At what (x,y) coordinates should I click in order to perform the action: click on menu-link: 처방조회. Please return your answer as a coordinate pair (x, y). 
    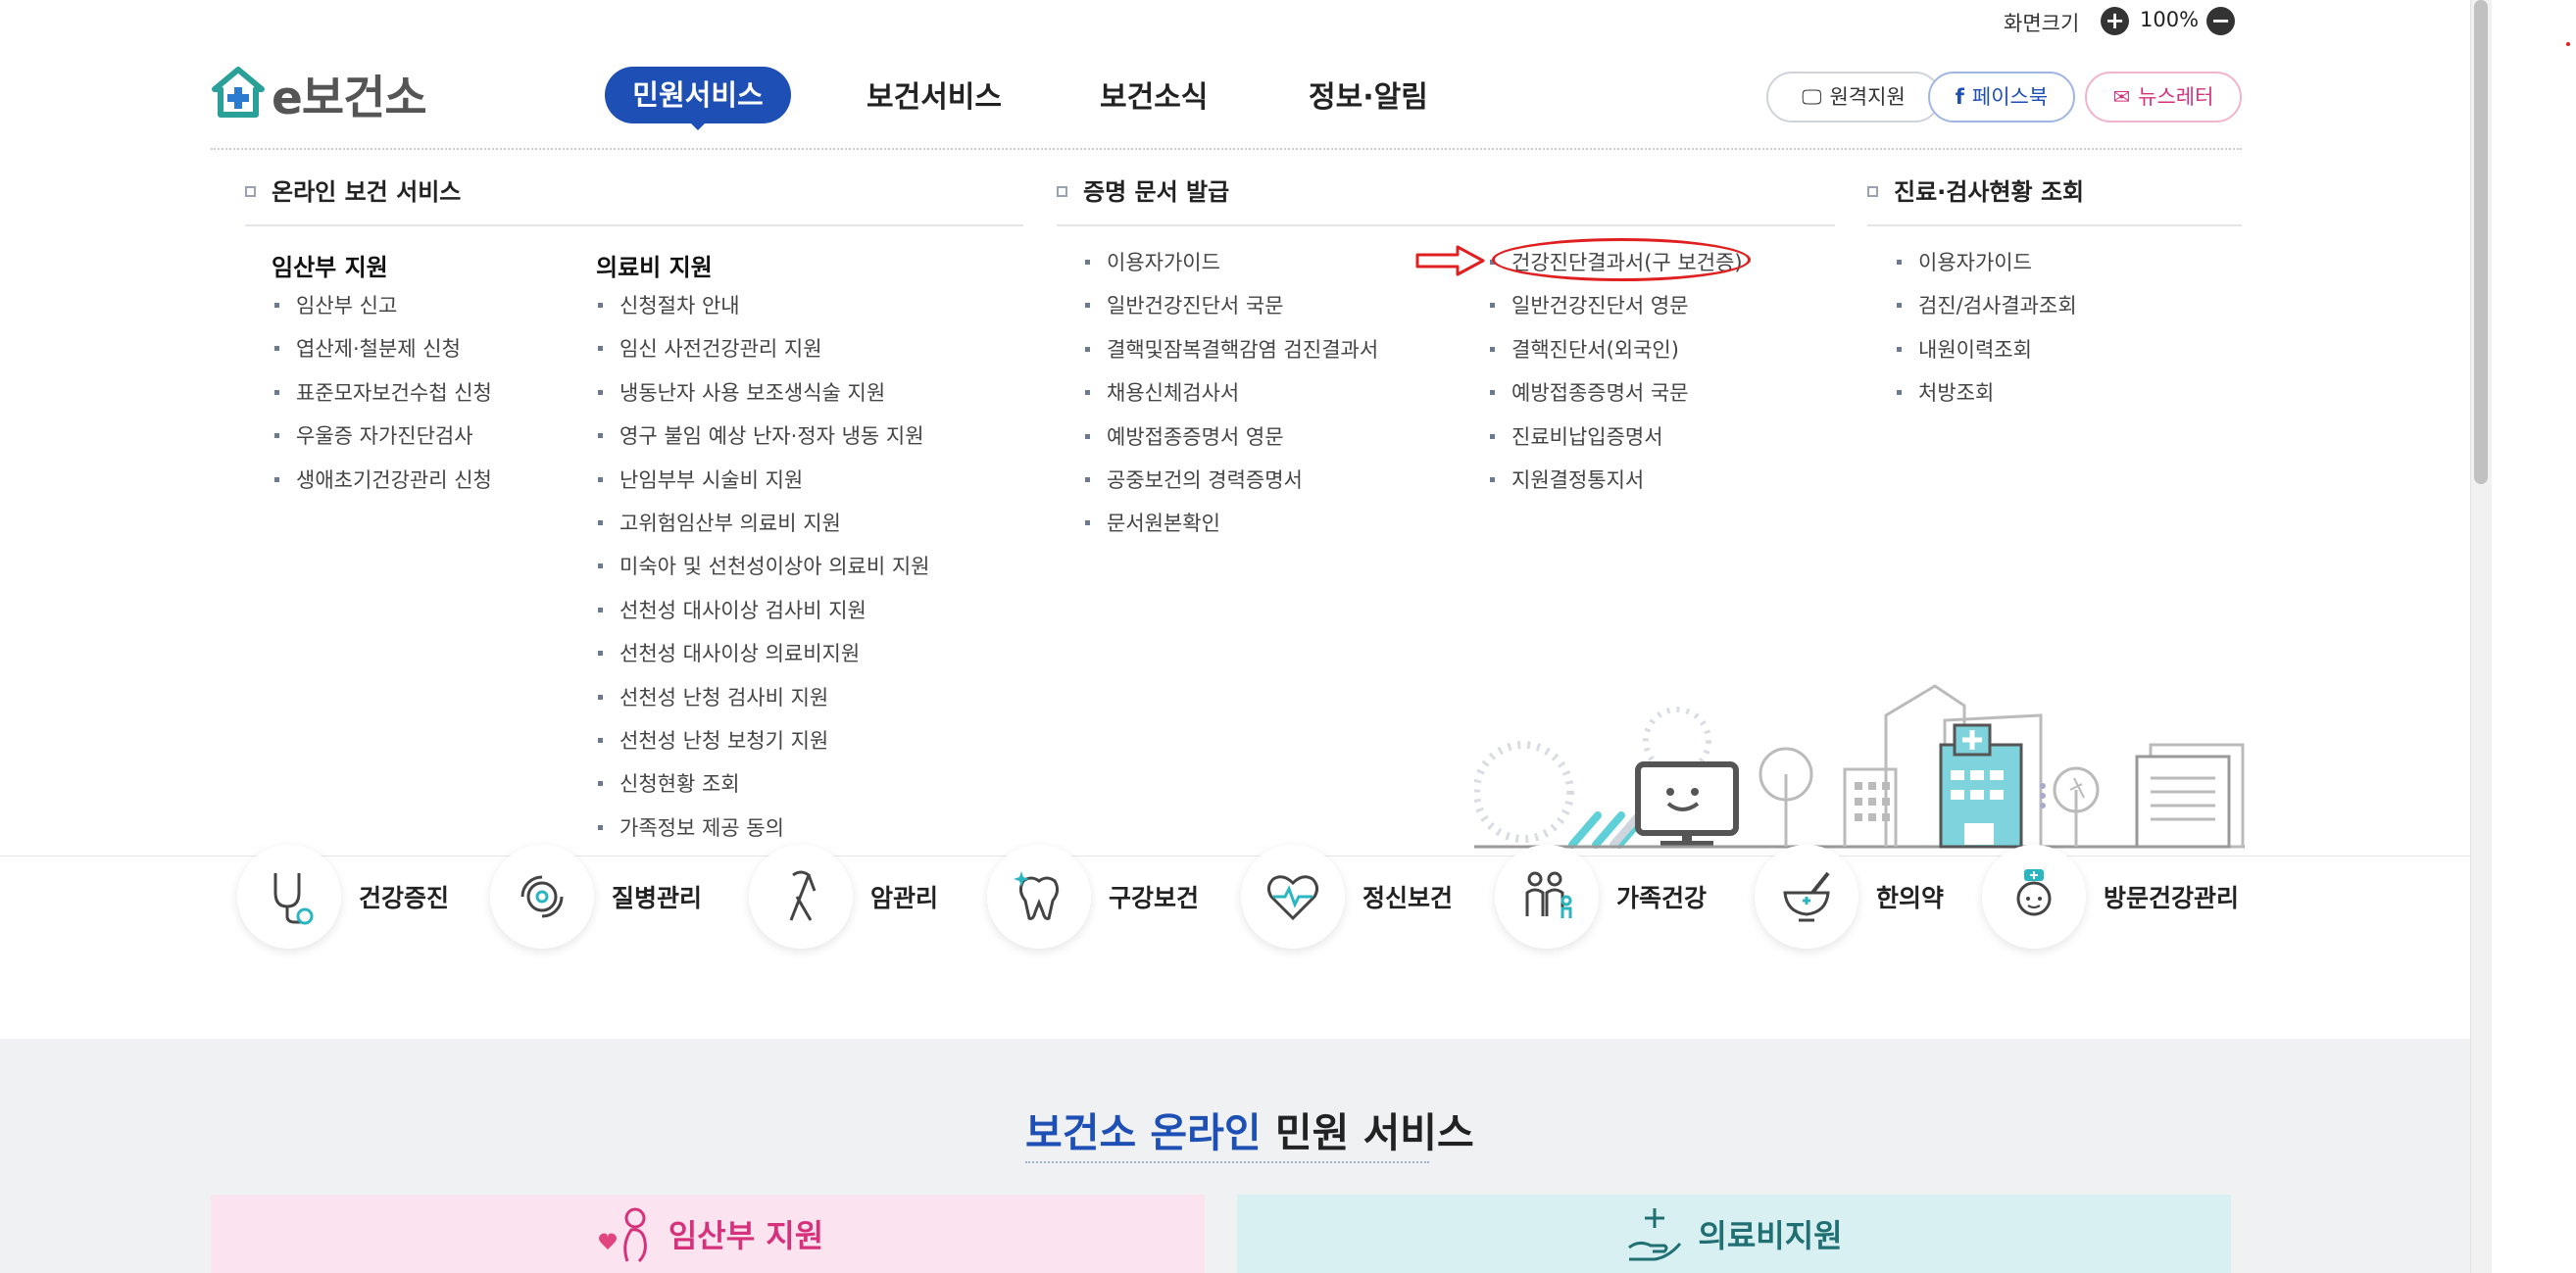
    Looking at the image, I should click on (1987, 398).